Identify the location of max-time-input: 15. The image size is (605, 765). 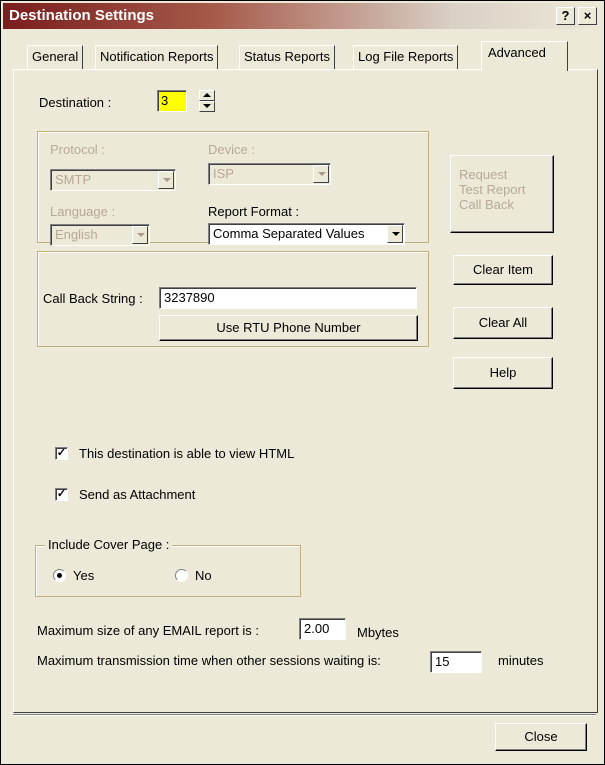
(456, 662).